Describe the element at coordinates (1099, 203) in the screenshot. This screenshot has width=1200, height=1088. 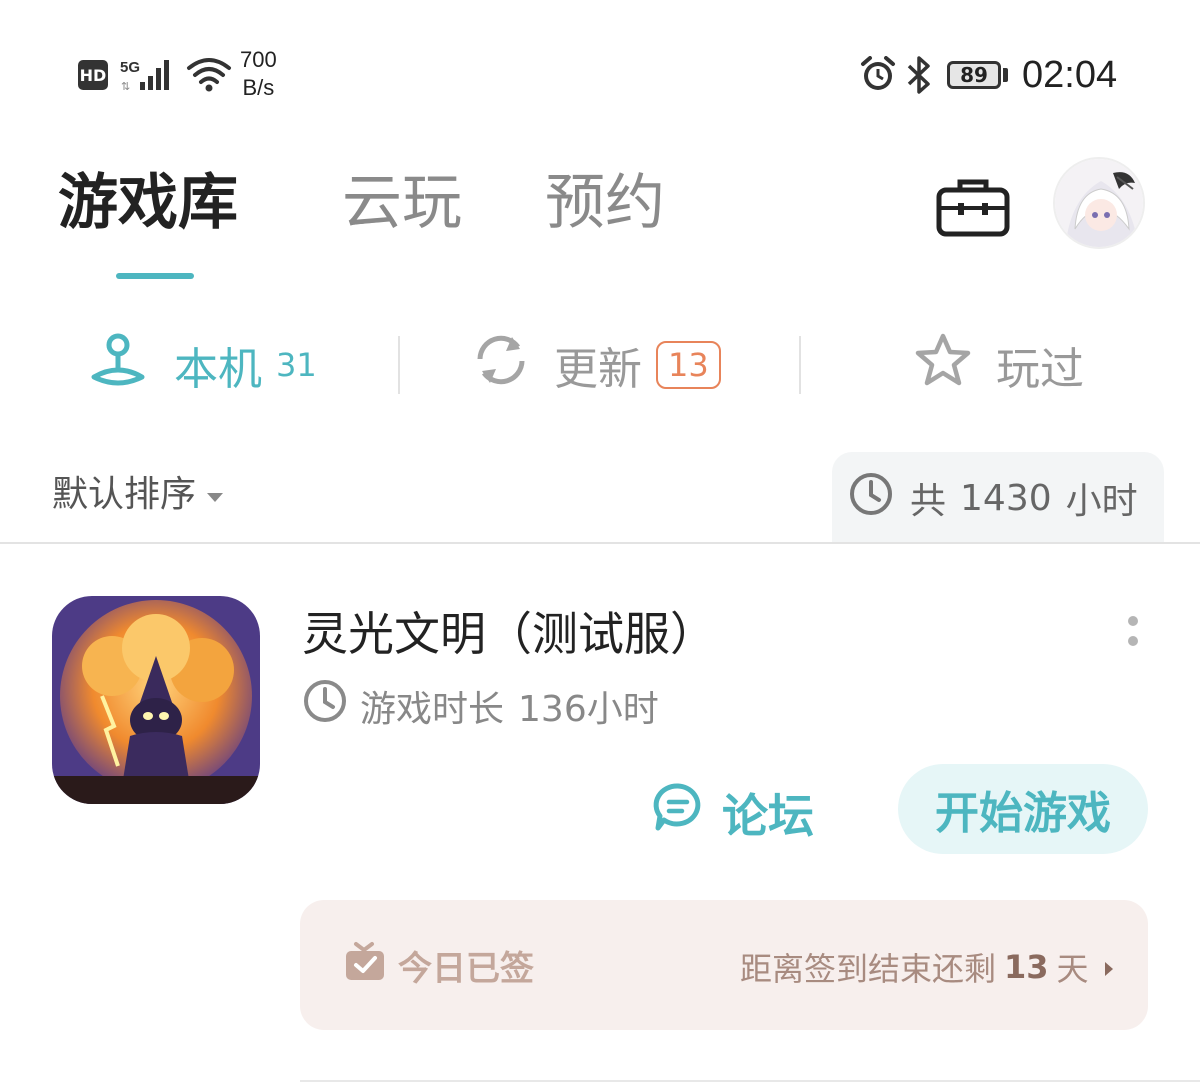
I see `avatar` at that location.